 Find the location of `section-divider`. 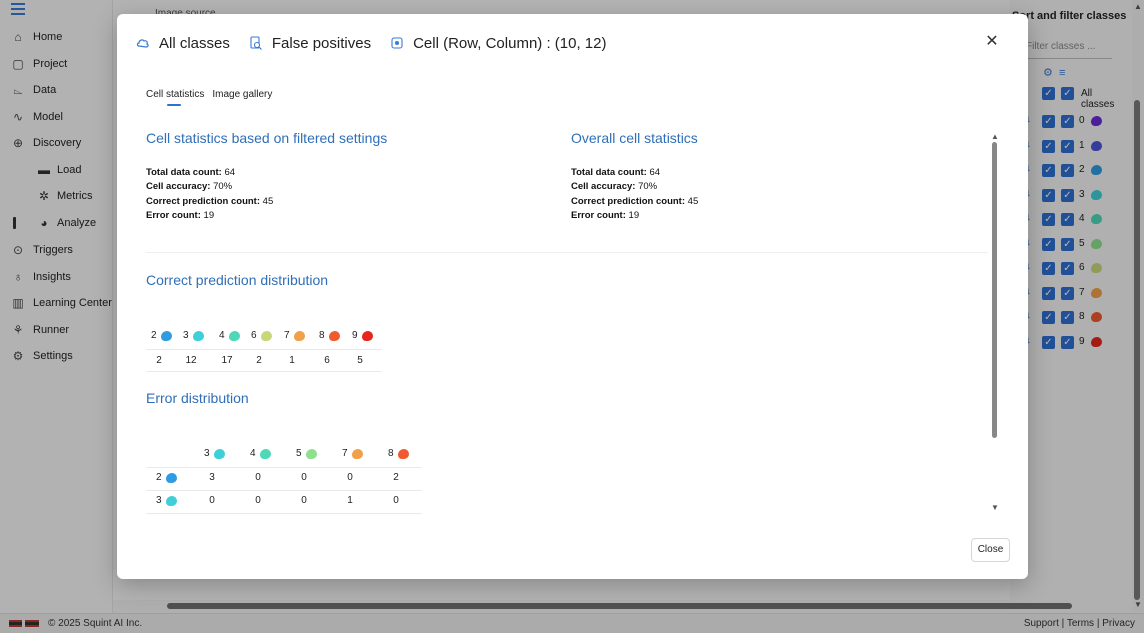

section-divider is located at coordinates (567, 252).